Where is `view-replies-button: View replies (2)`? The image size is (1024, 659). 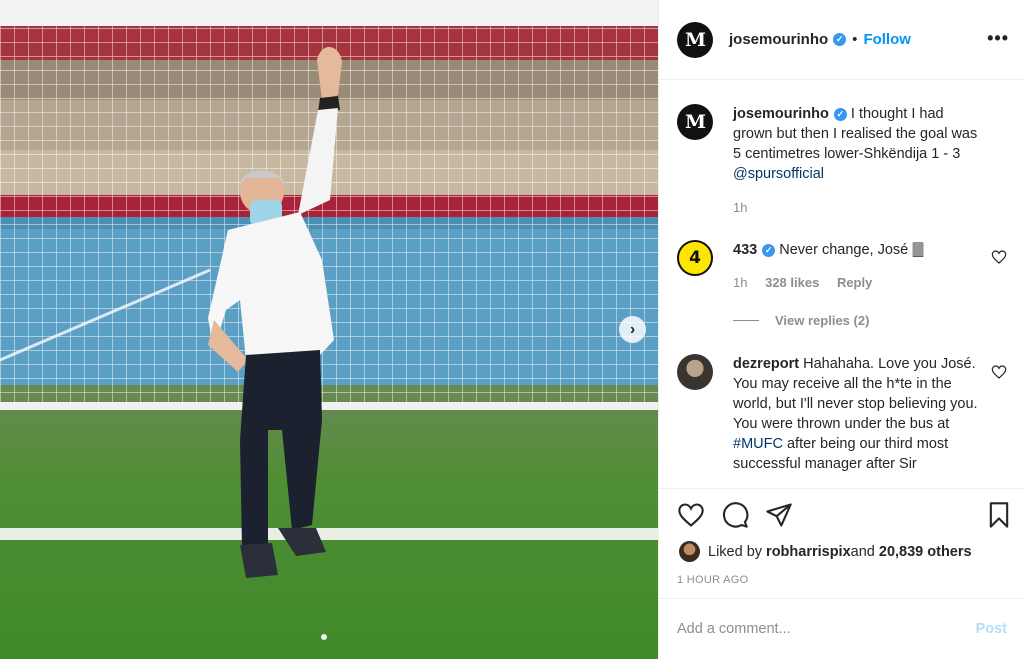
view-replies-button: View replies (2) is located at coordinates (801, 320).